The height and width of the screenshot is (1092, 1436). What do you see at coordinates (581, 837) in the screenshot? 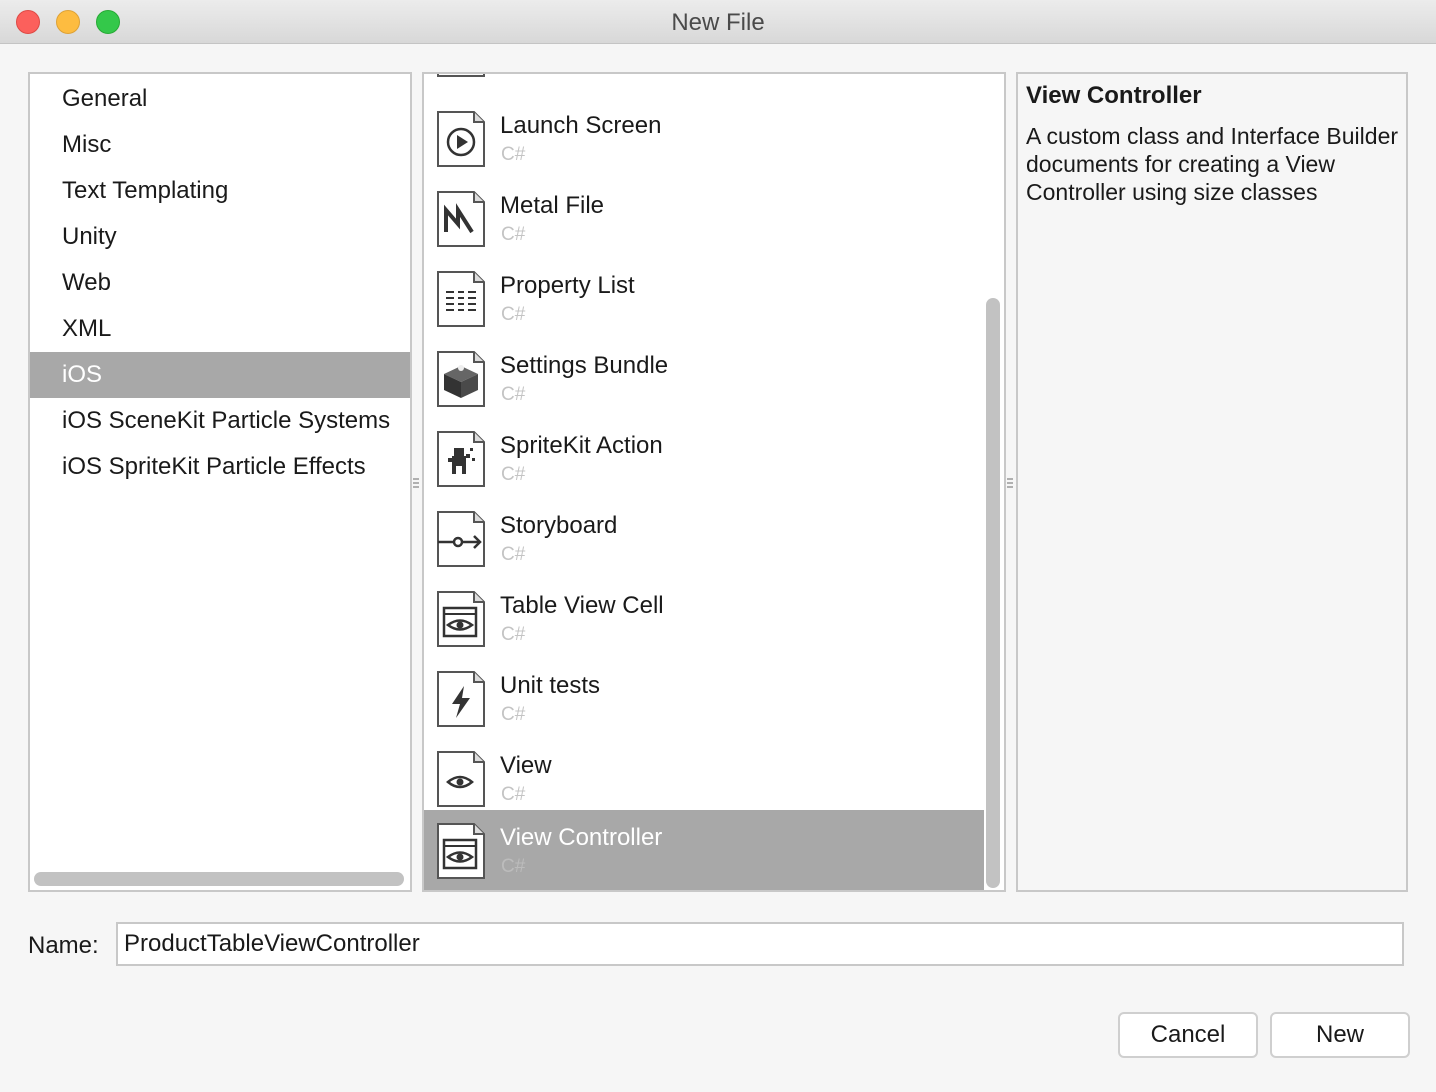
I see `template-name: View Controller` at bounding box center [581, 837].